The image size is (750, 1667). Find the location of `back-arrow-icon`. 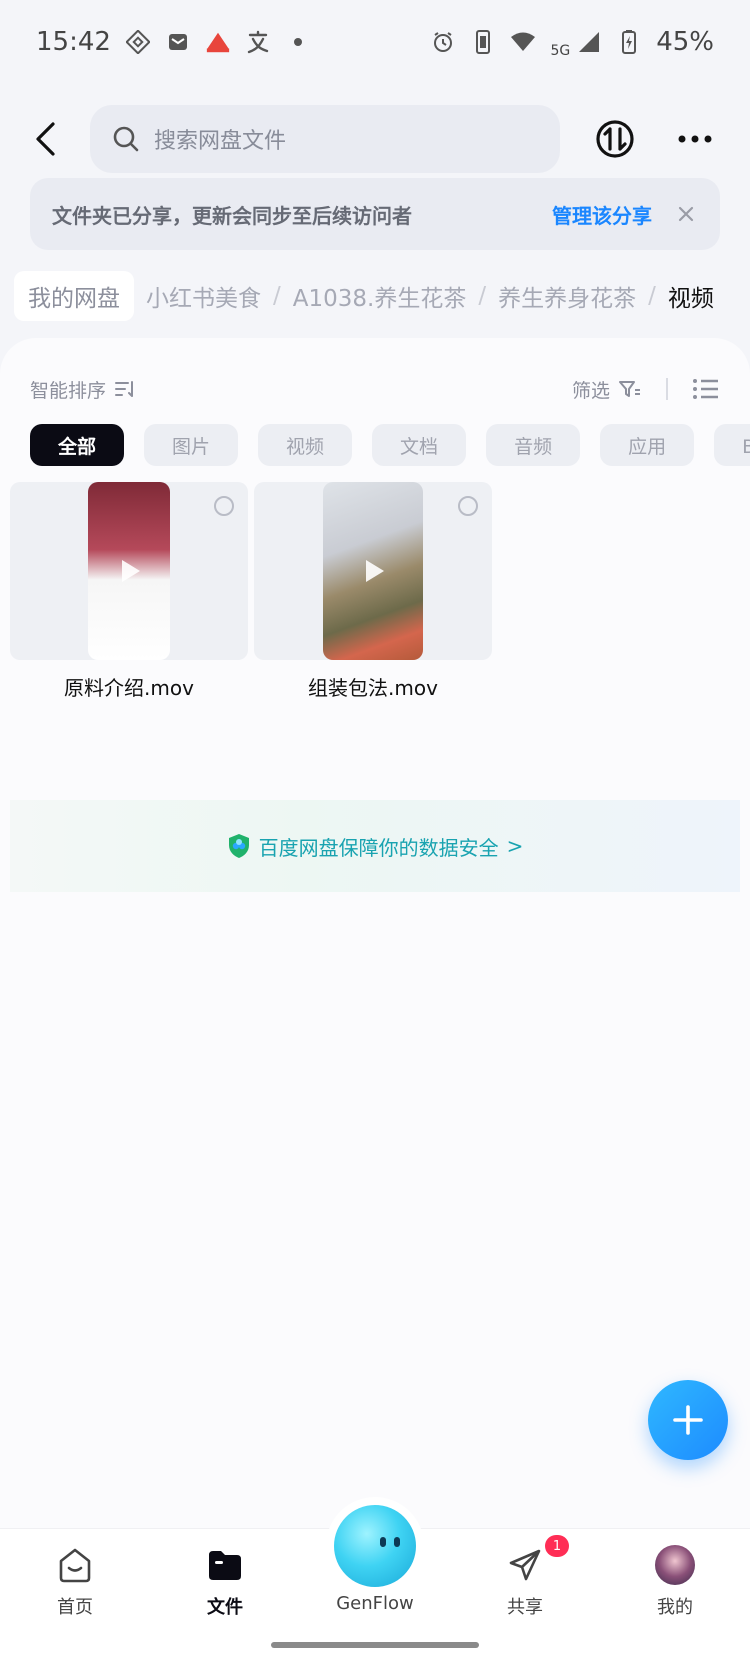

back-arrow-icon is located at coordinates (45, 139).